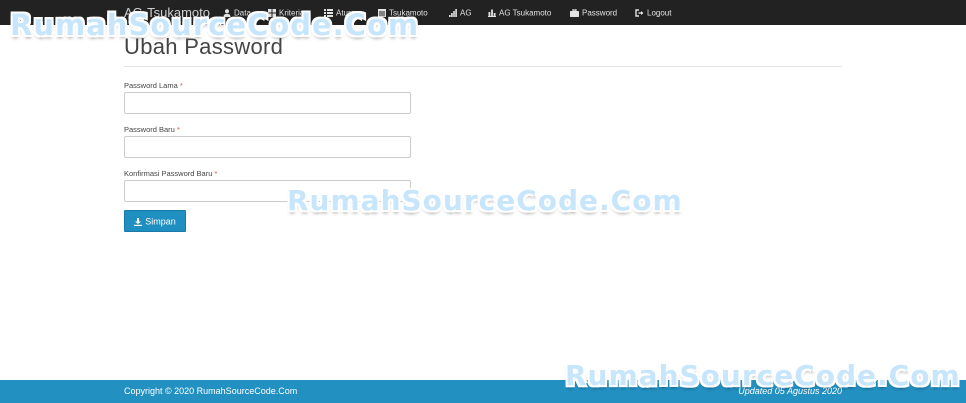 The image size is (966, 403). What do you see at coordinates (267, 191) in the screenshot?
I see `confirm-password-field` at bounding box center [267, 191].